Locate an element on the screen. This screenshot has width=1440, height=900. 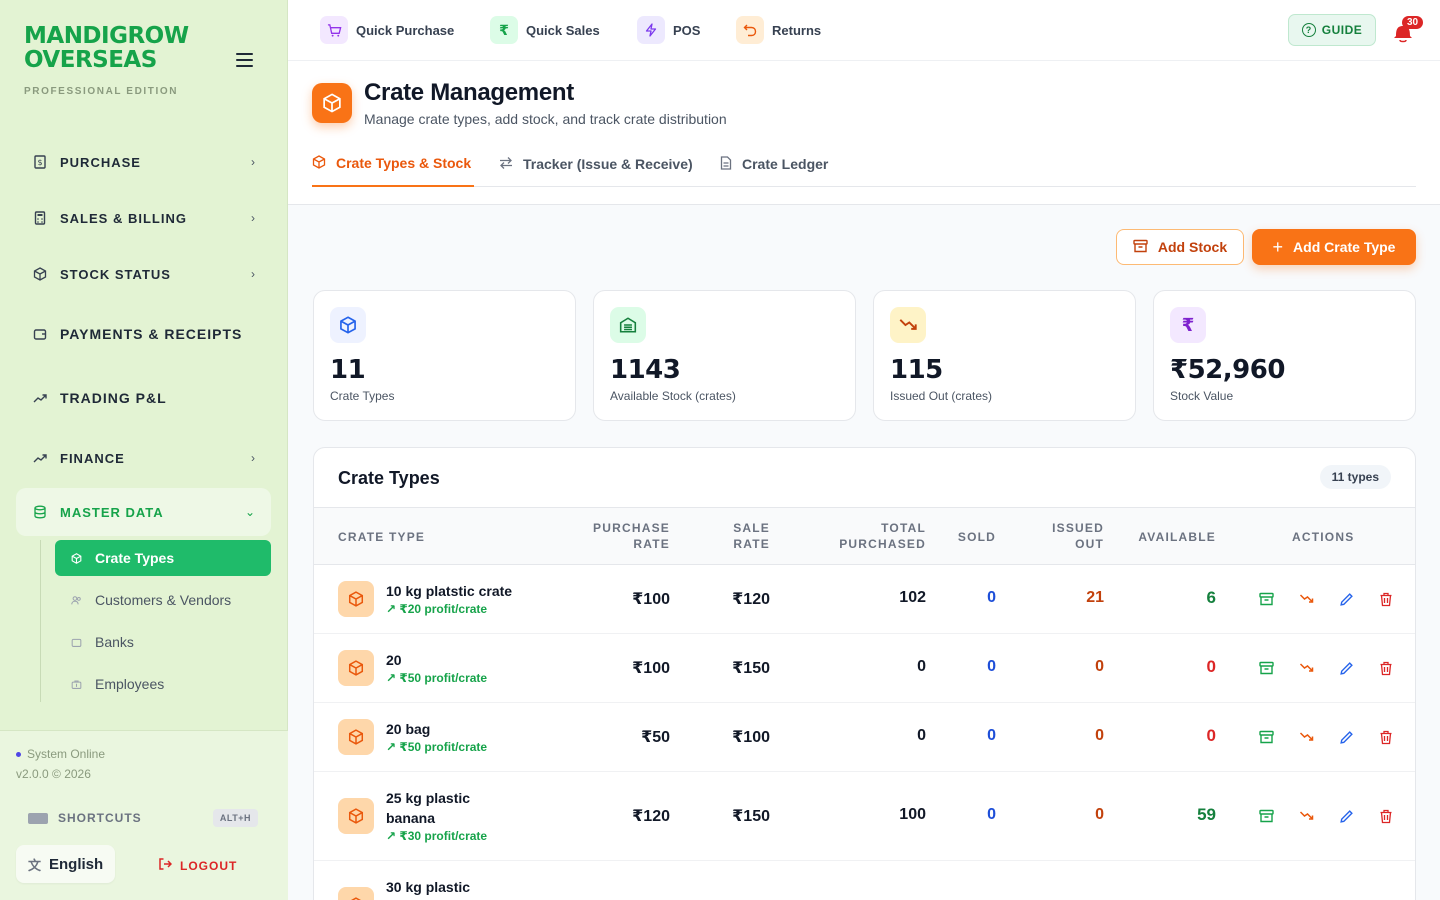
table-row: 30 kg plastic is located at coordinates (864, 880).